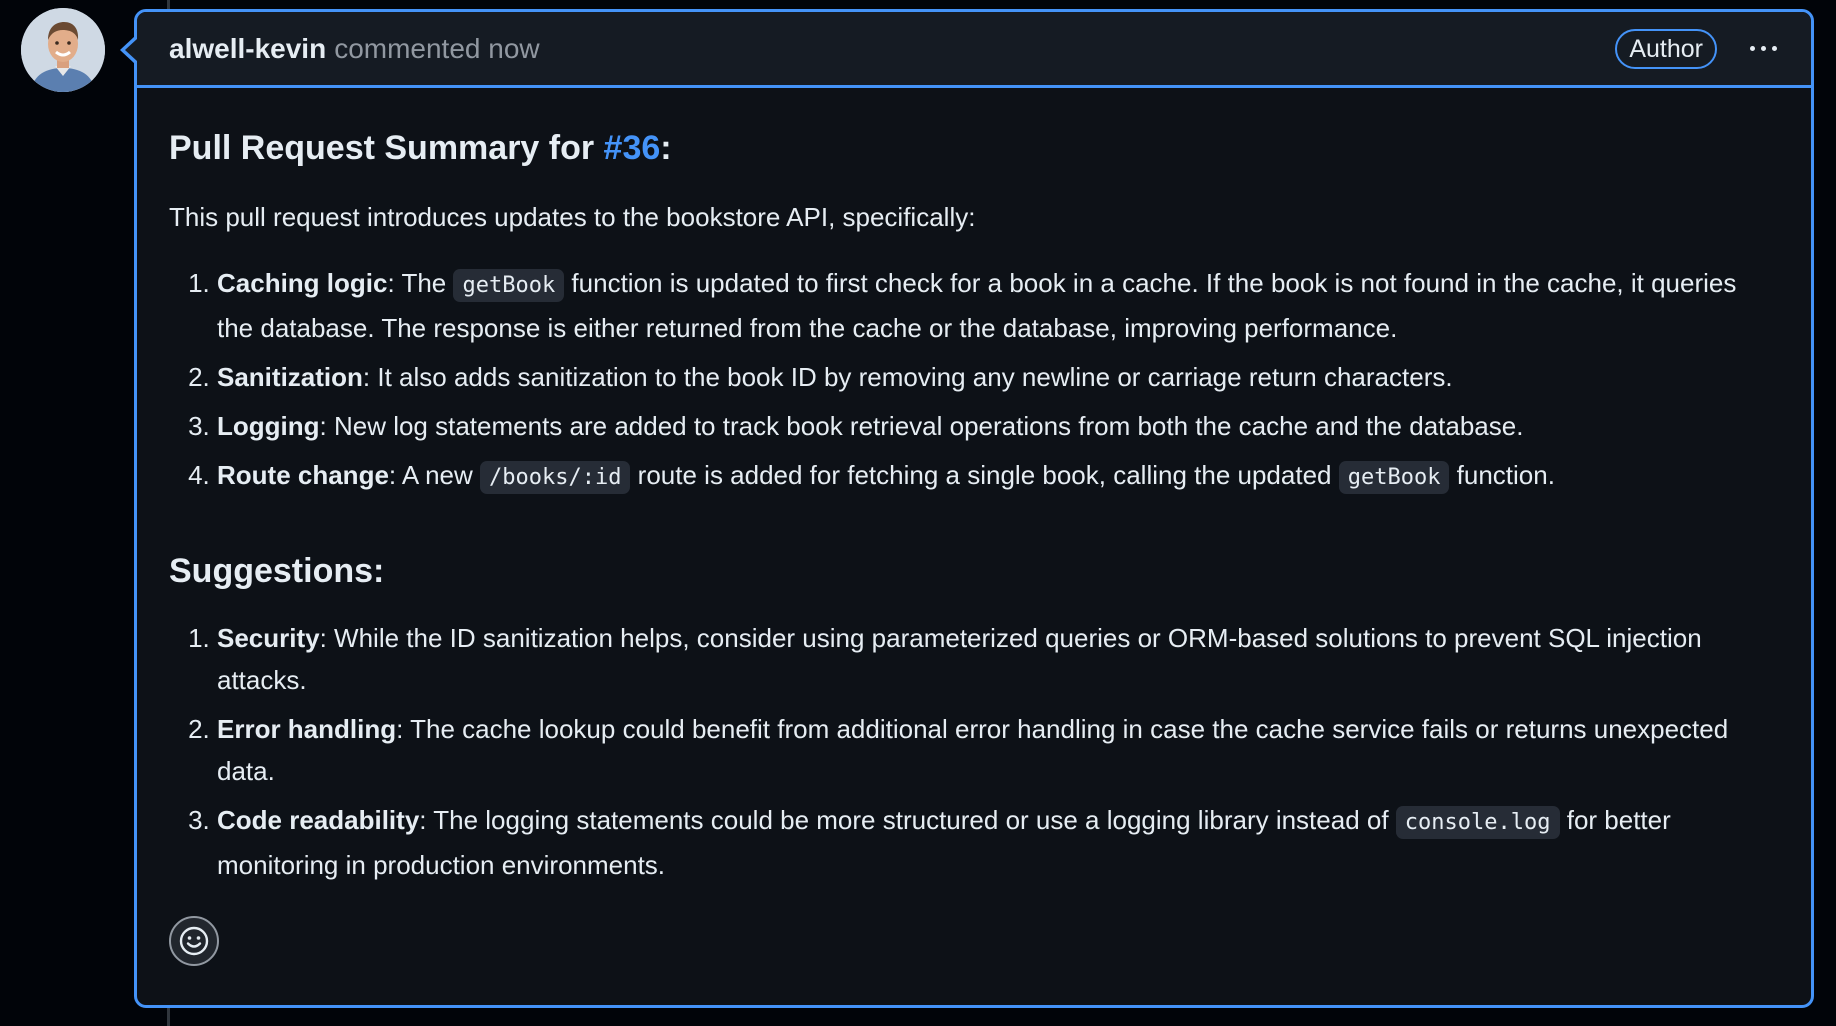 The image size is (1836, 1026). Describe the element at coordinates (277, 571) in the screenshot. I see `suggestions-heading: Suggestions:` at that location.